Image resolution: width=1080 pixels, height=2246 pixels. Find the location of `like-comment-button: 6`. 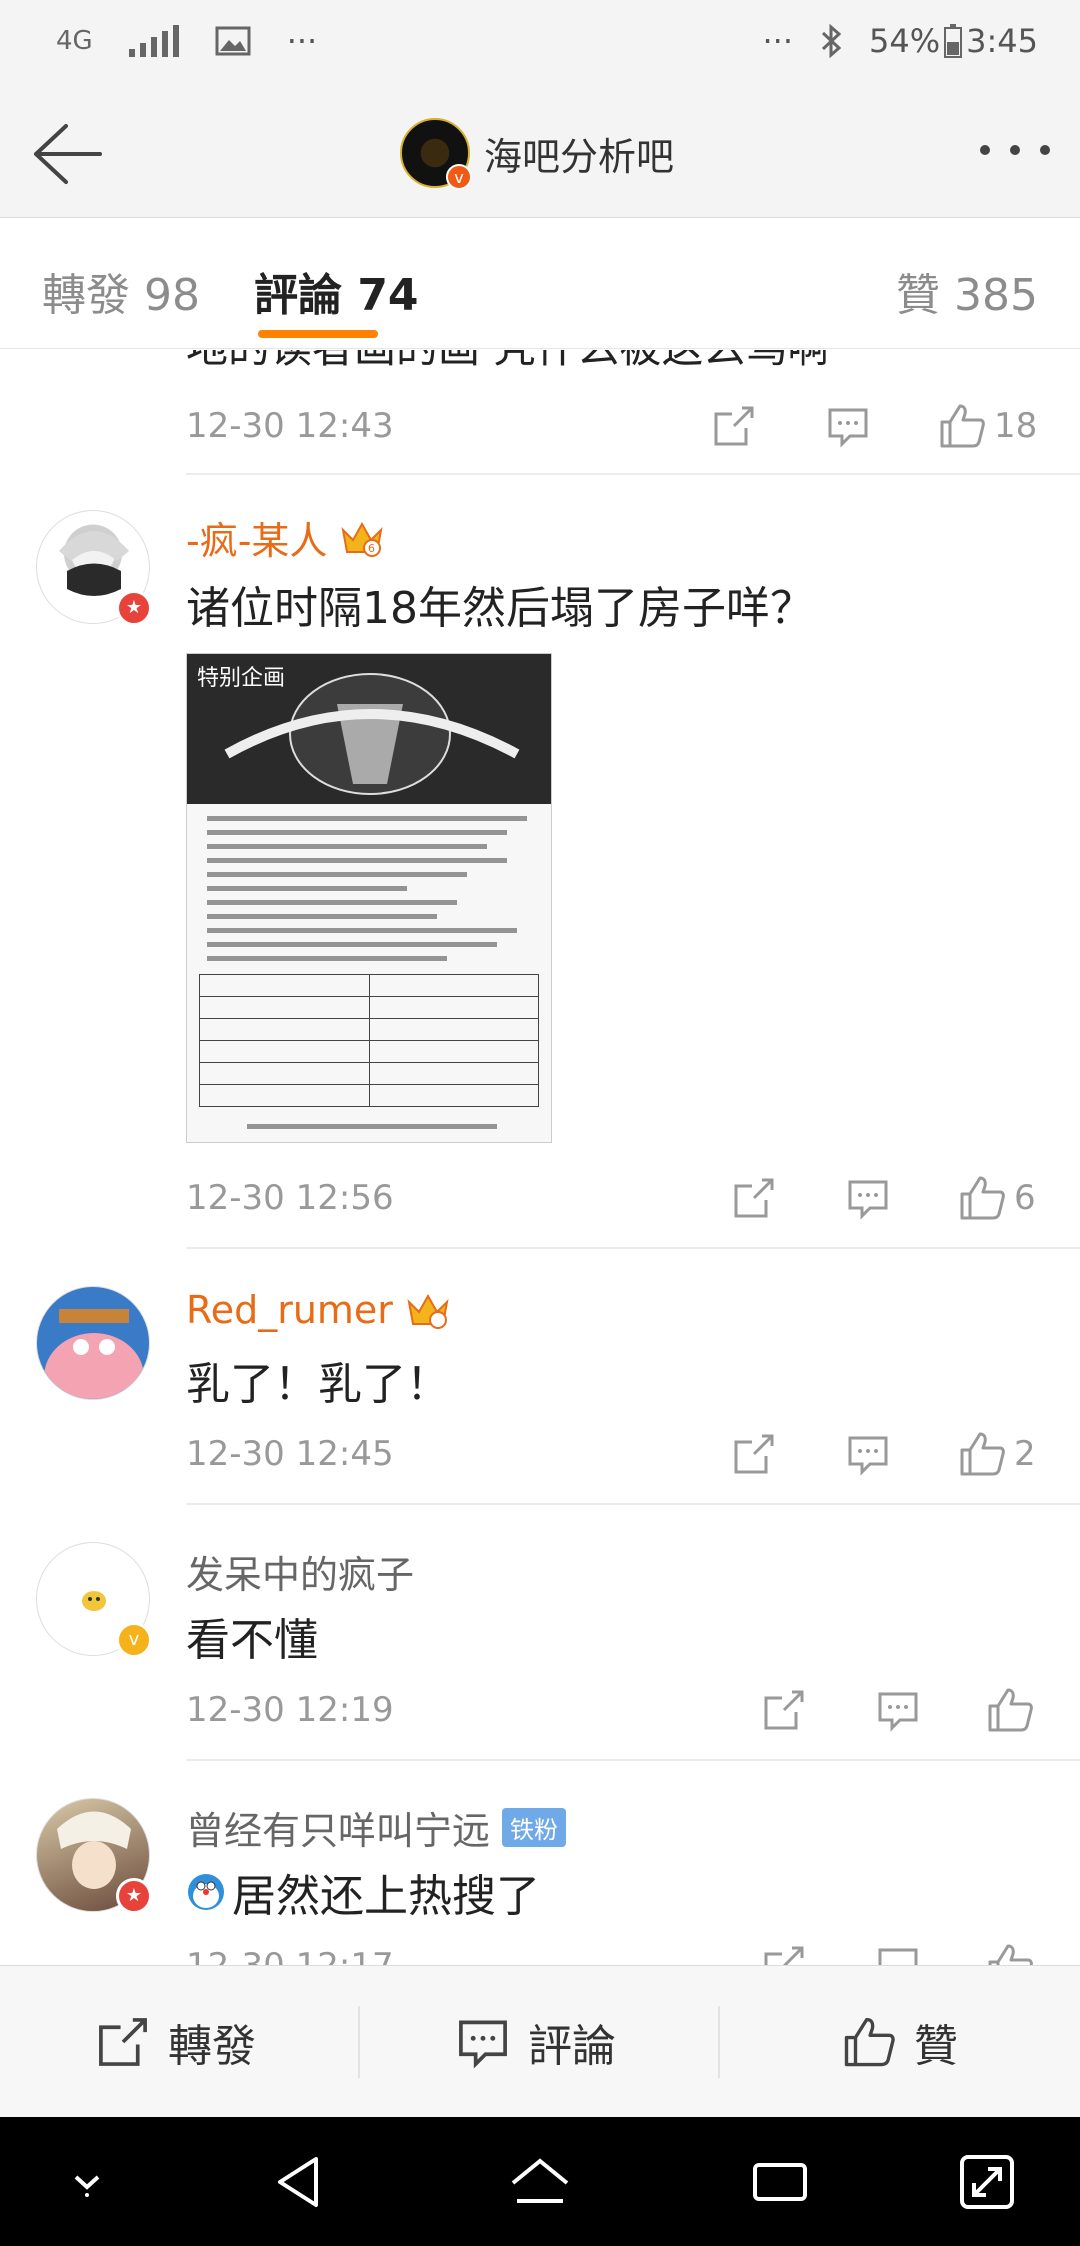

like-comment-button: 6 is located at coordinates (997, 1198).